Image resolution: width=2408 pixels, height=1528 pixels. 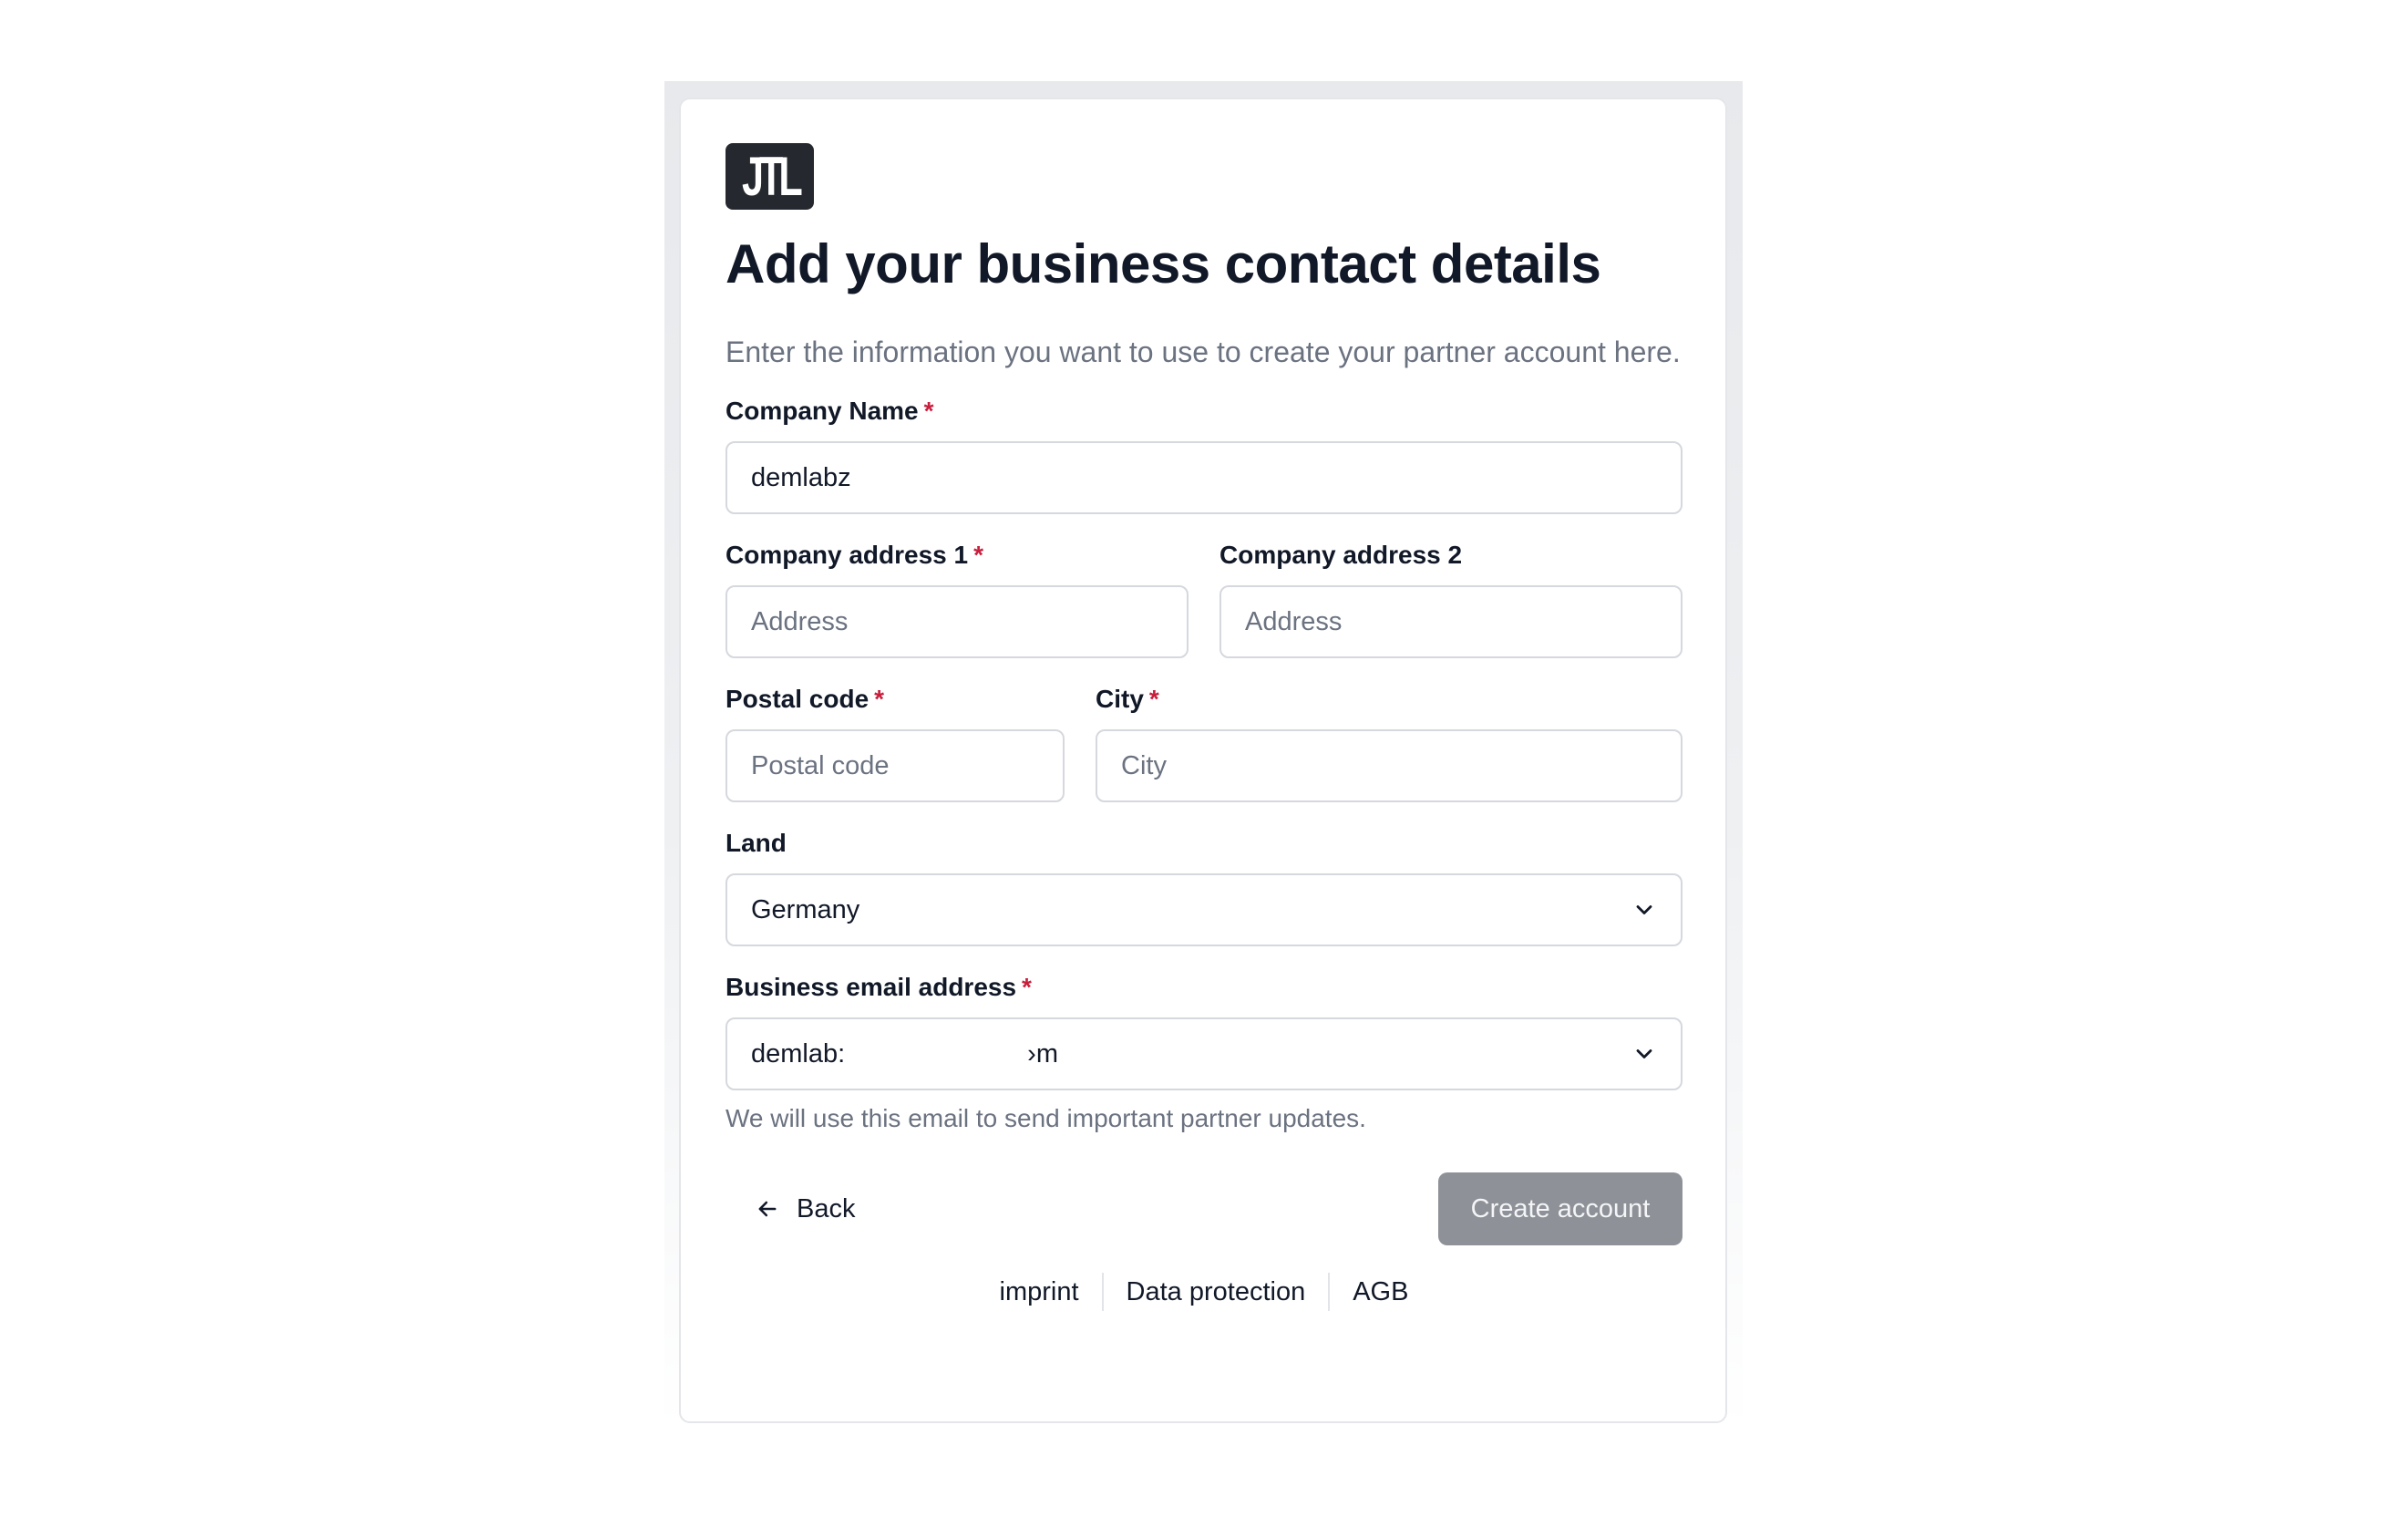 What do you see at coordinates (1040, 1292) in the screenshot?
I see `imprint-link: imprint` at bounding box center [1040, 1292].